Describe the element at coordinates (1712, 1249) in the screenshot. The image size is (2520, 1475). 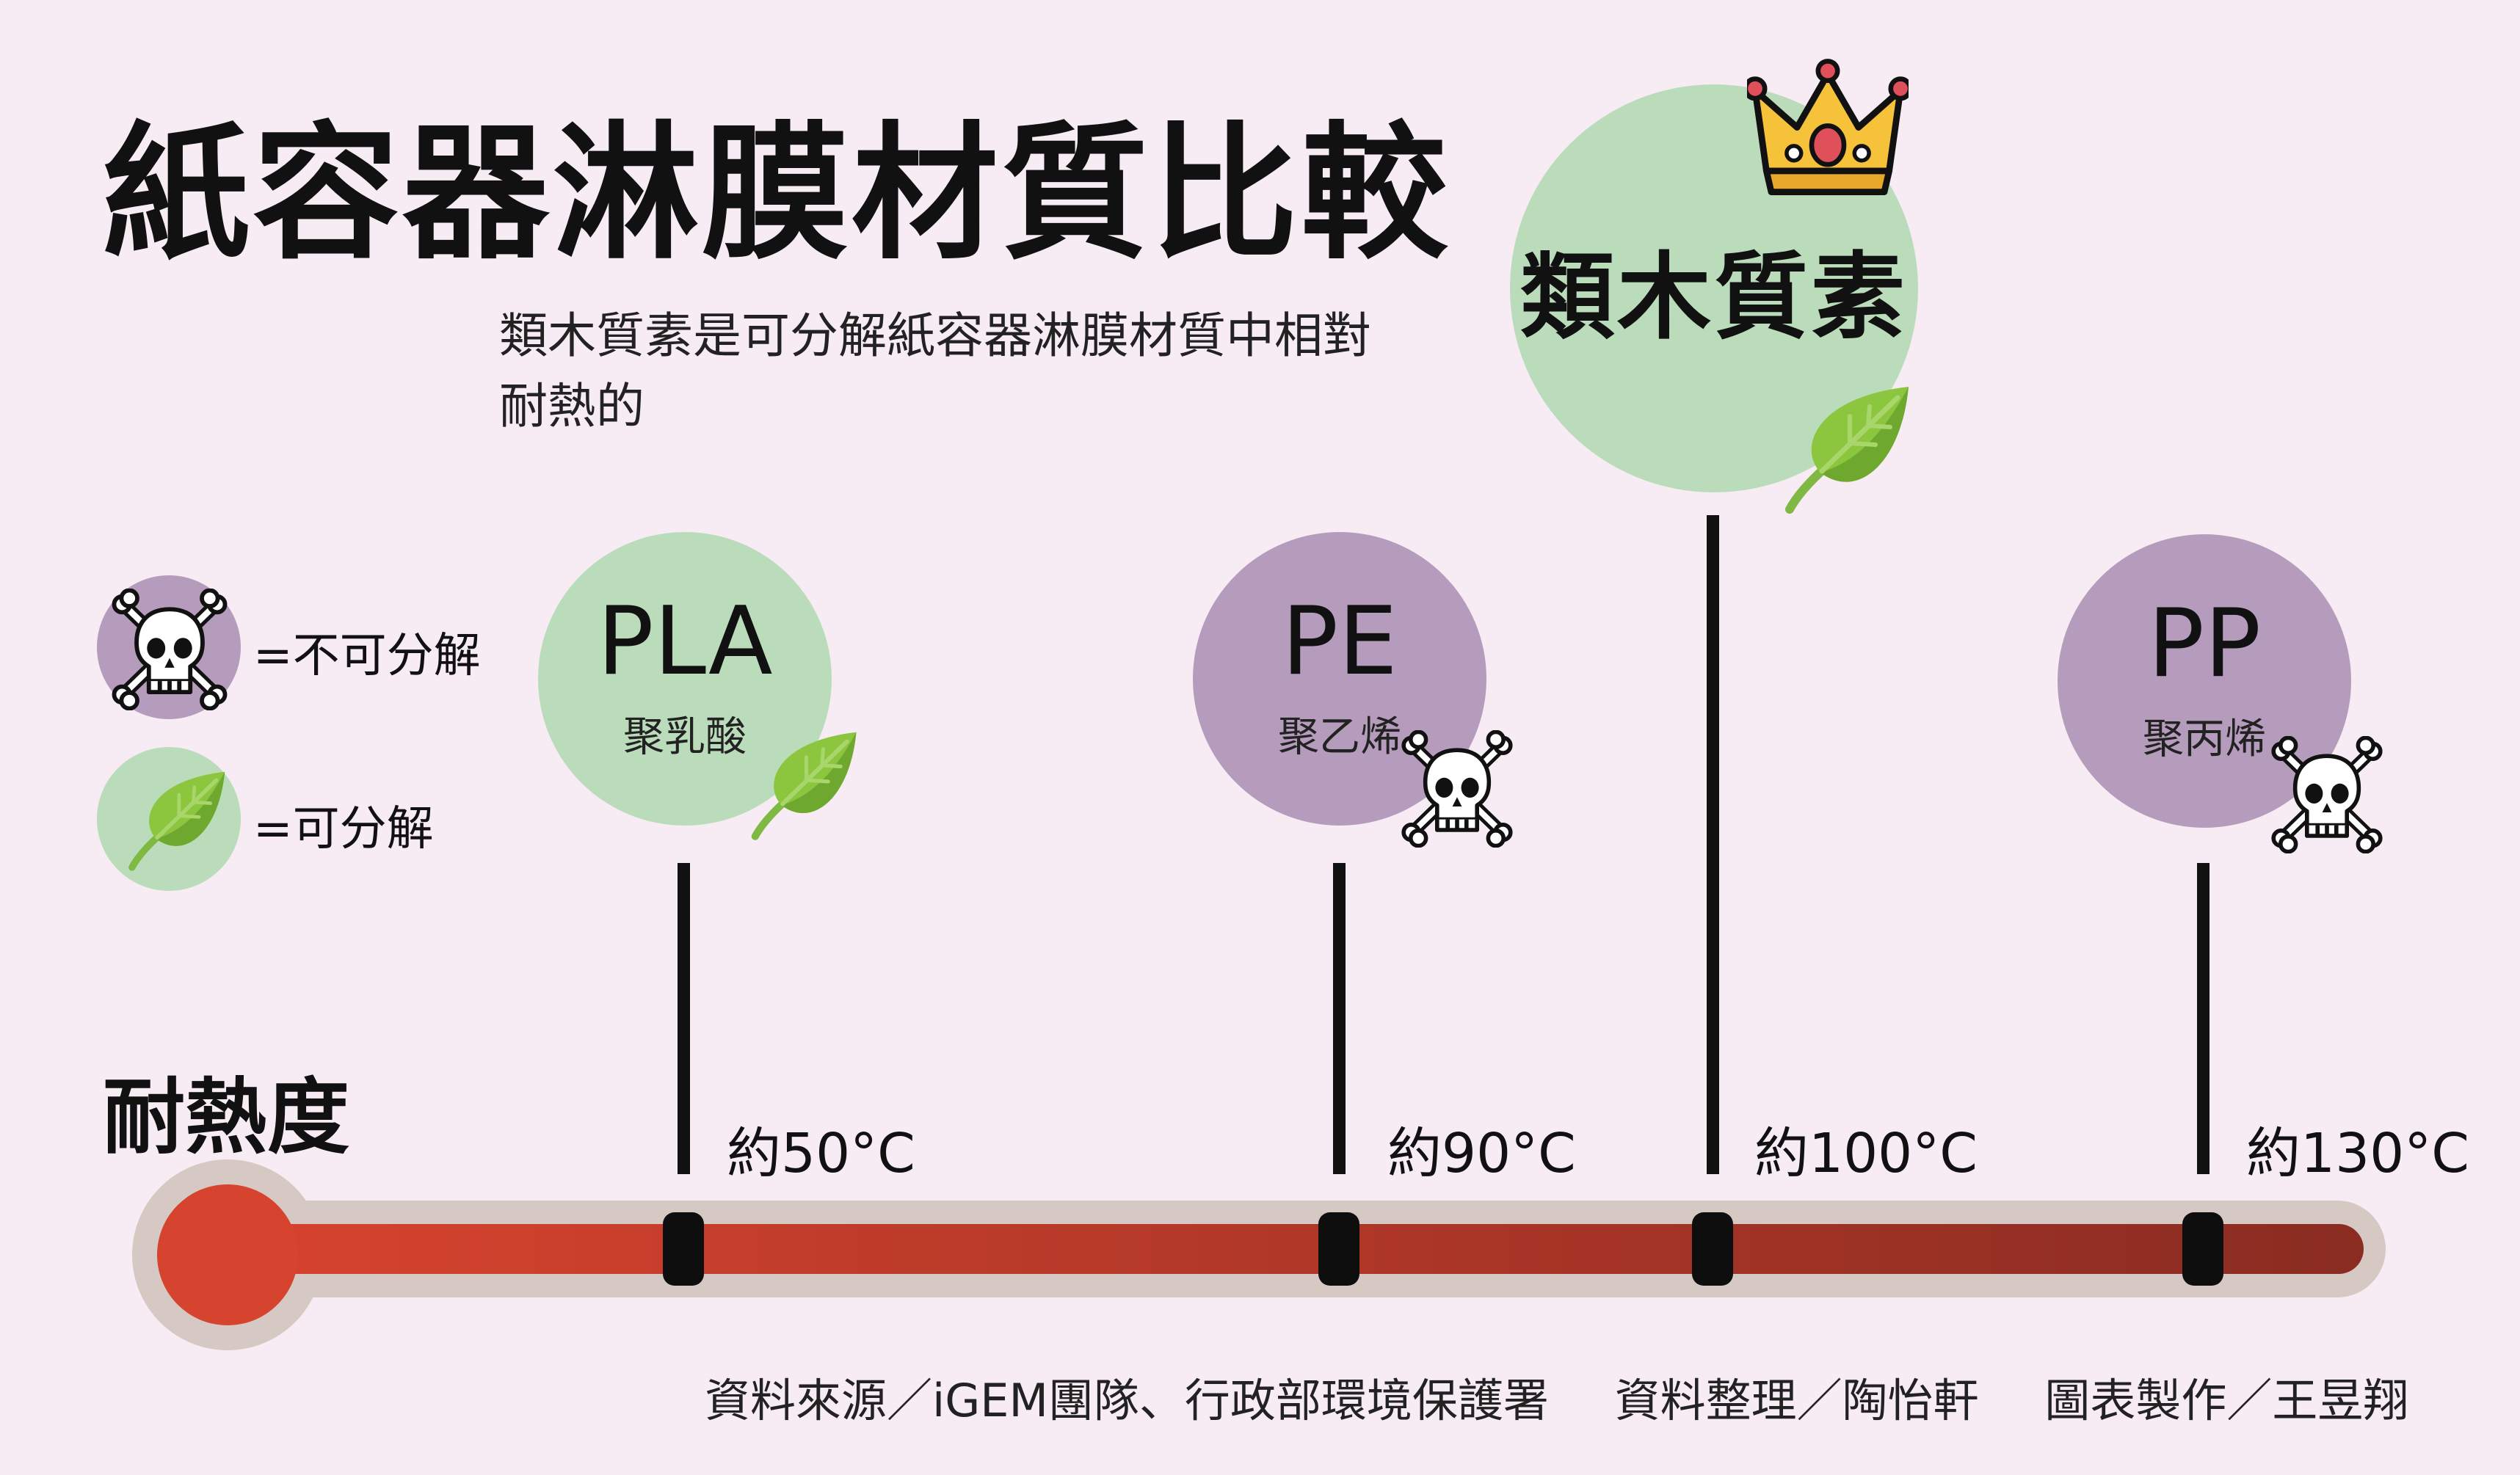
I see `lignin-temp-marker` at that location.